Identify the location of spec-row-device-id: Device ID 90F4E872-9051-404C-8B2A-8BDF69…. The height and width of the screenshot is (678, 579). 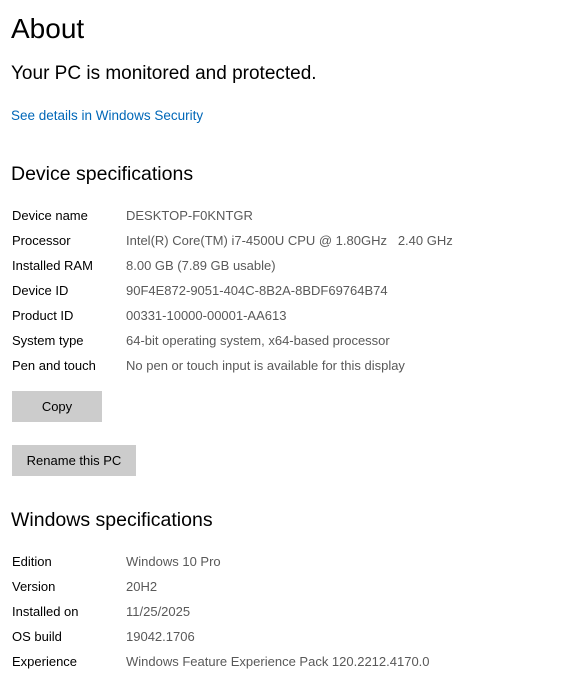
(292, 290).